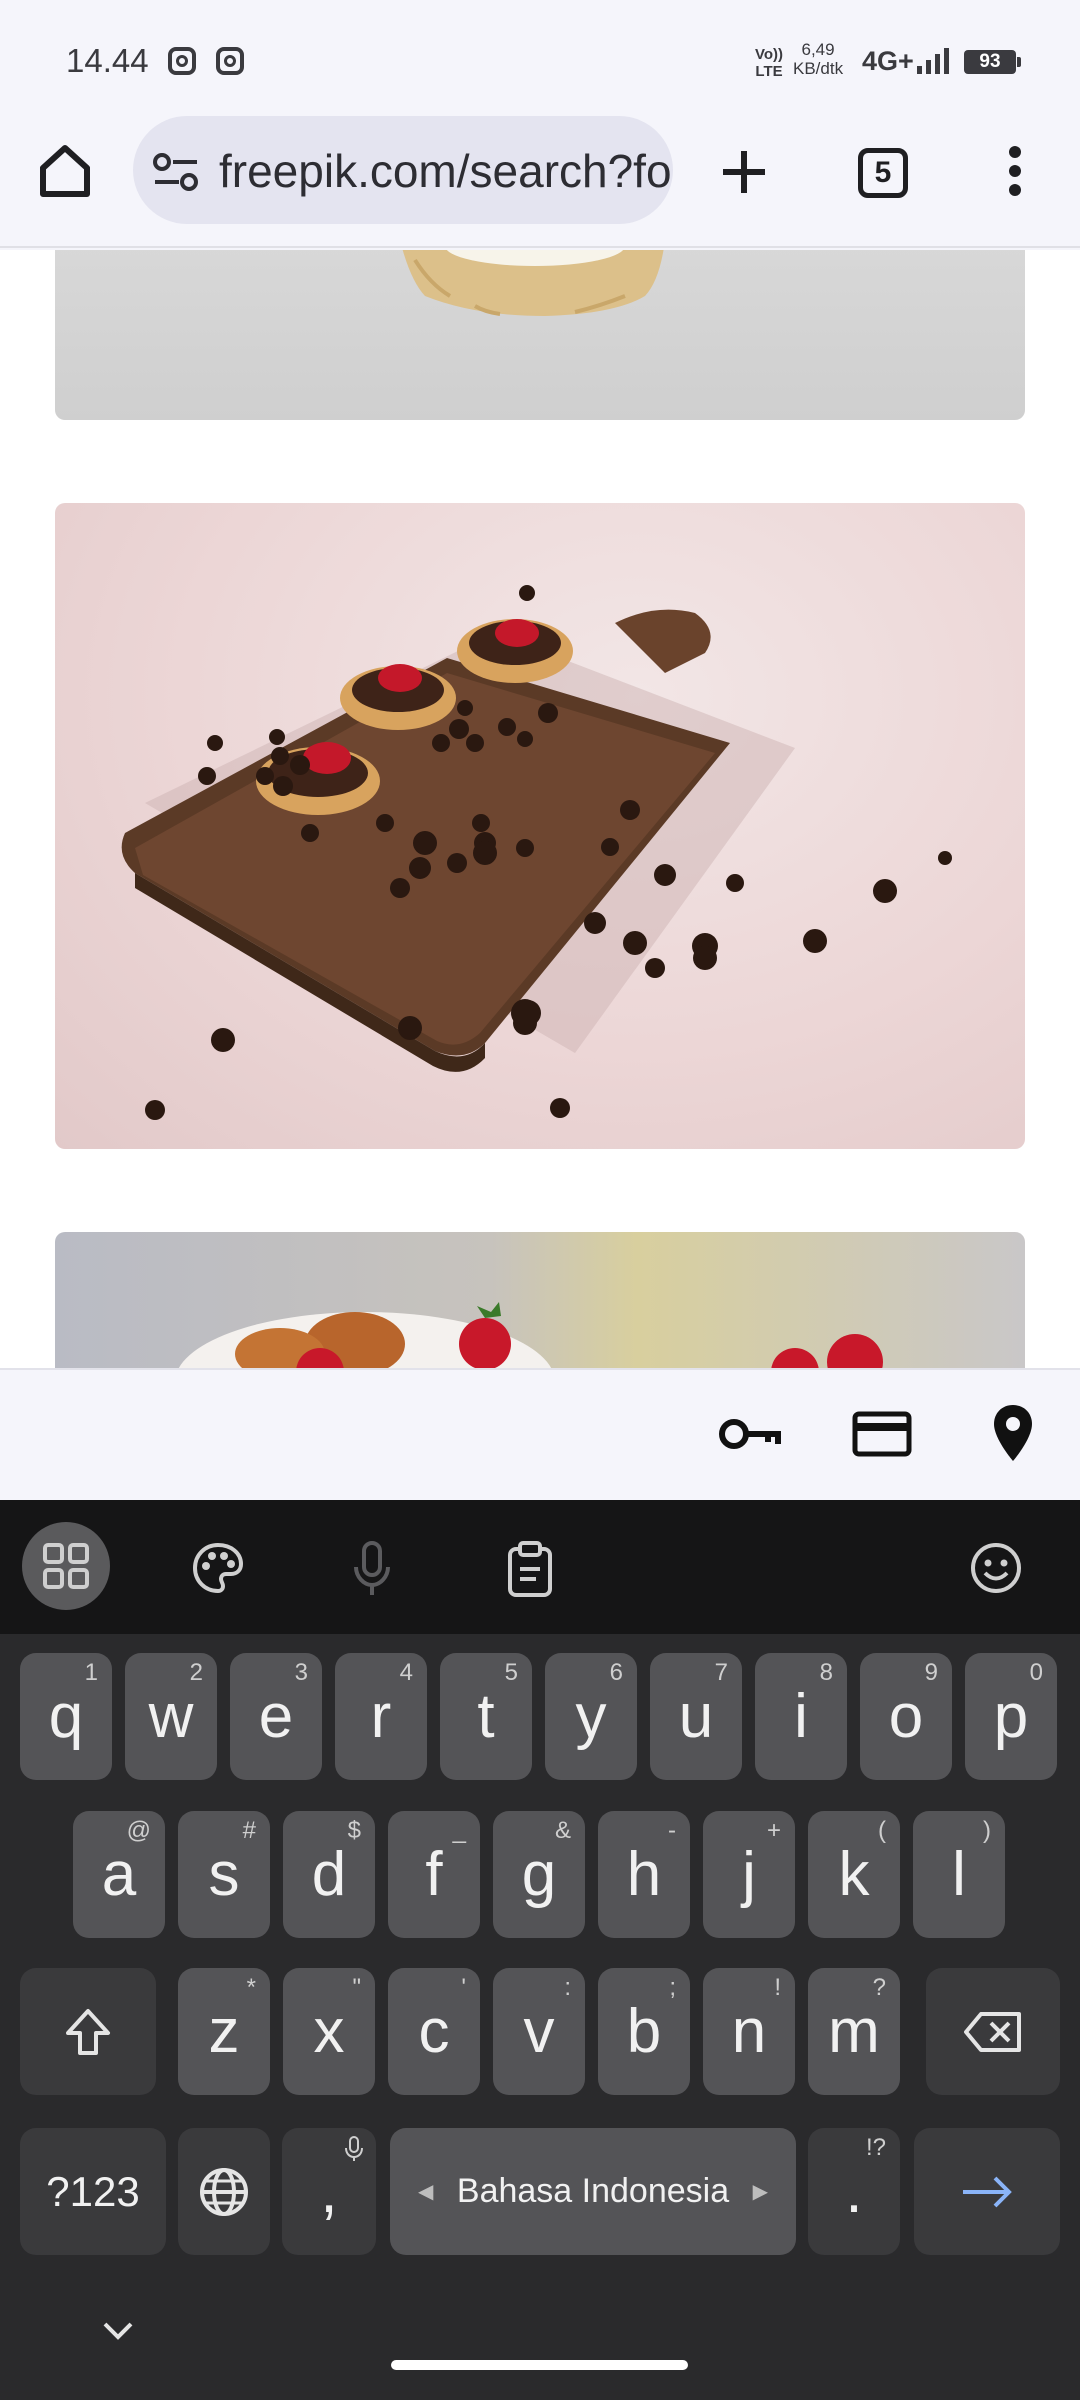  What do you see at coordinates (1011, 1716) in the screenshot?
I see `key-p: 0p` at bounding box center [1011, 1716].